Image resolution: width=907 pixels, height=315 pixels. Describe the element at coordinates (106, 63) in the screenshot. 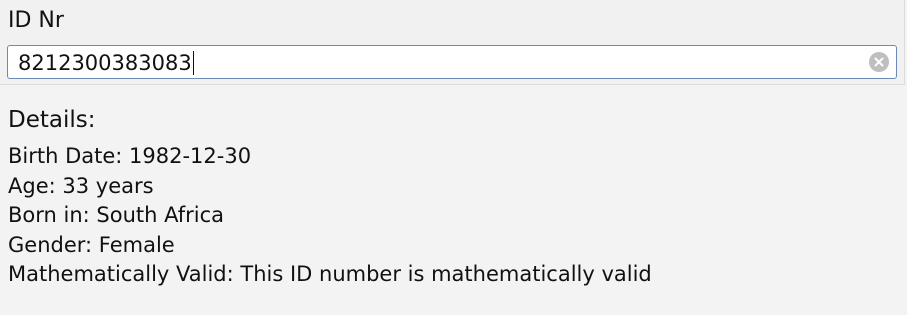

I see `id-number-value: 8212300383083` at that location.